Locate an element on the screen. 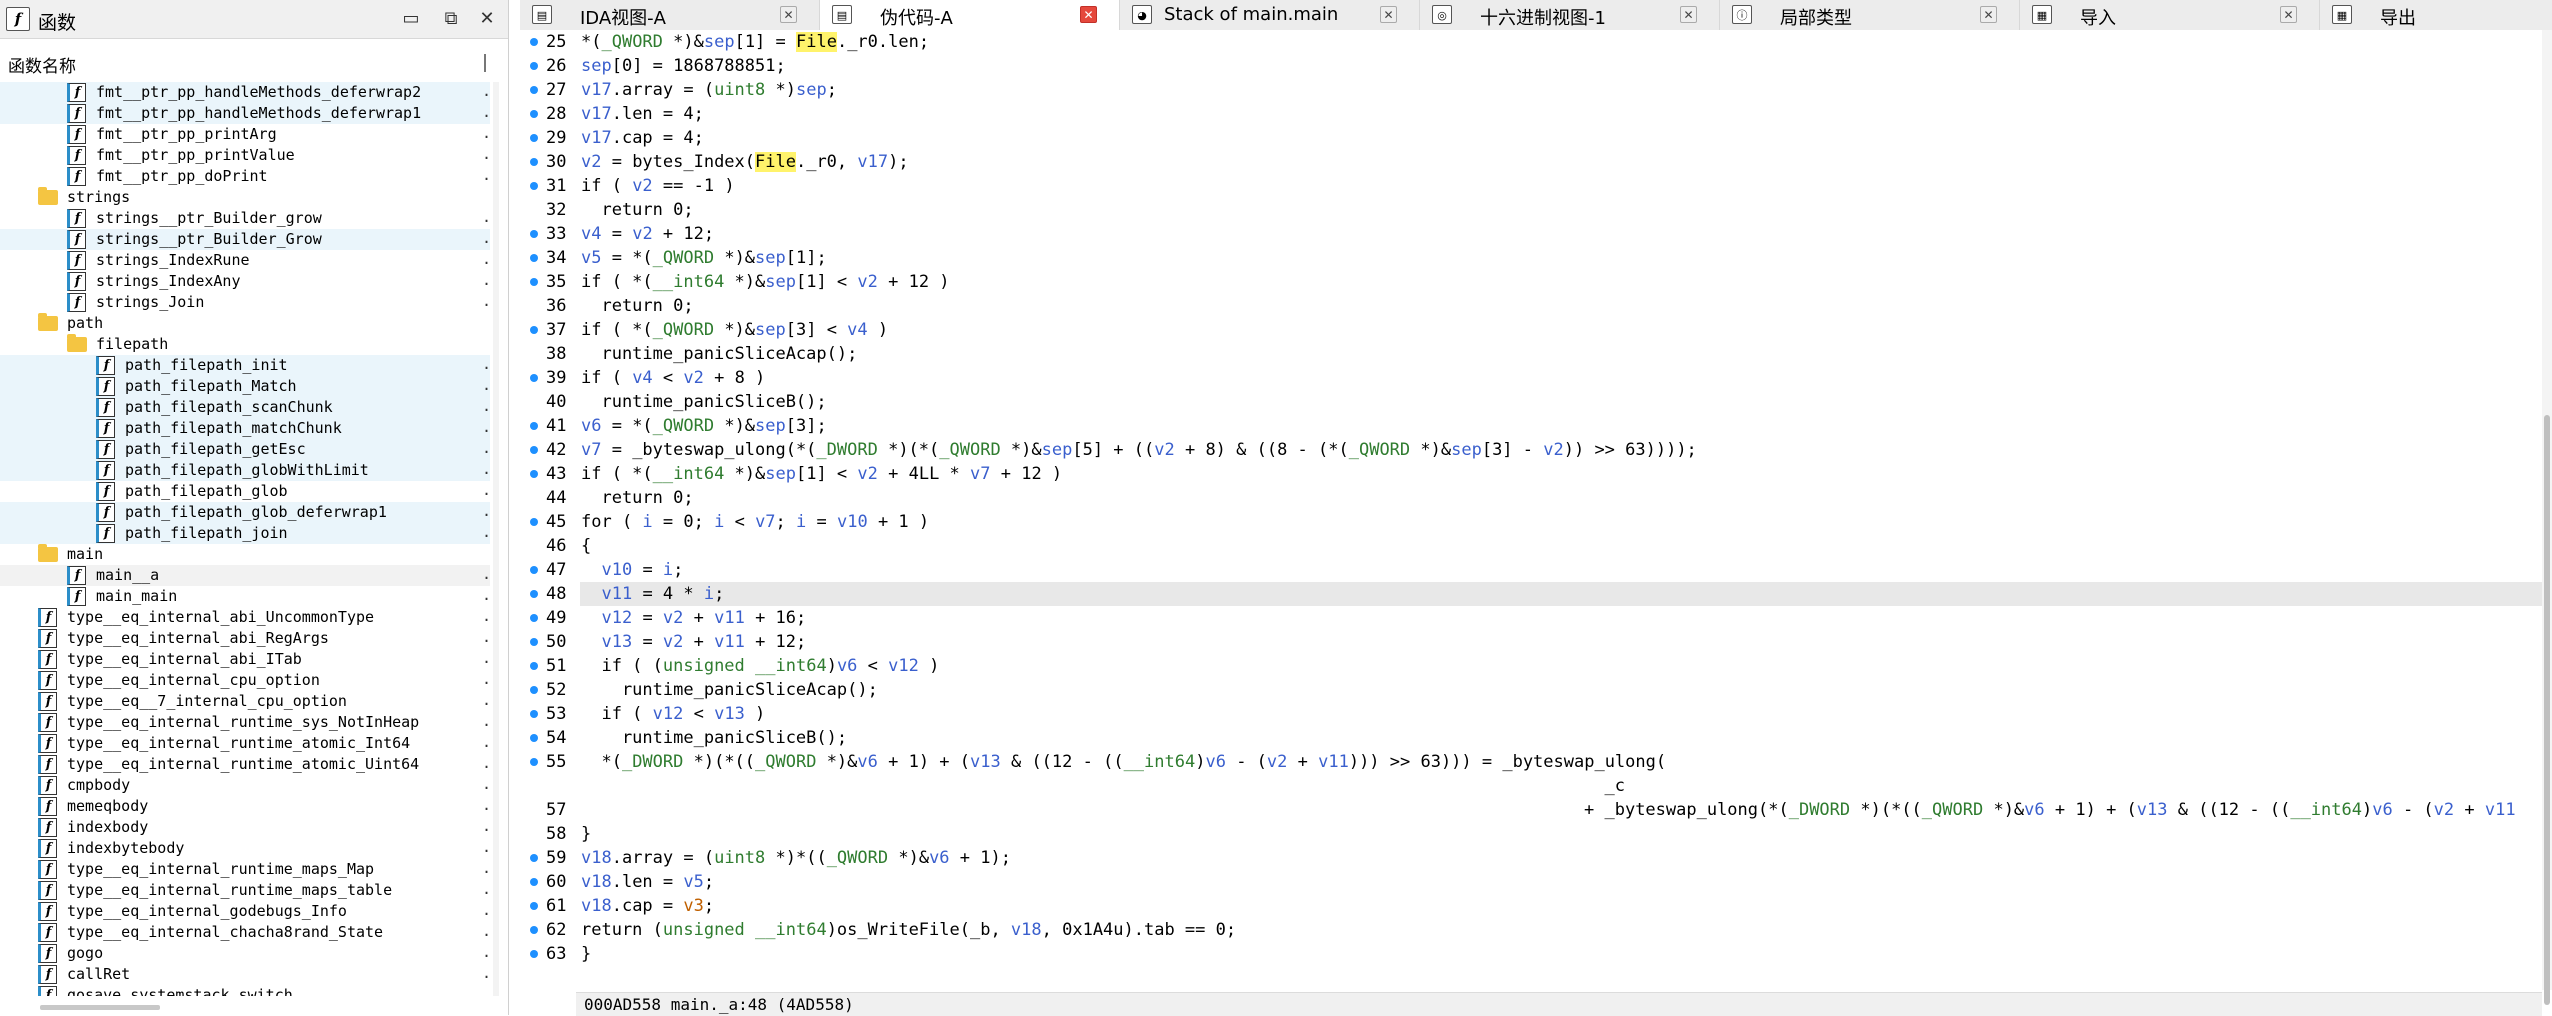 This screenshot has width=2552, height=1016. code-line: sep[0] = 1868788851; is located at coordinates (683, 66).